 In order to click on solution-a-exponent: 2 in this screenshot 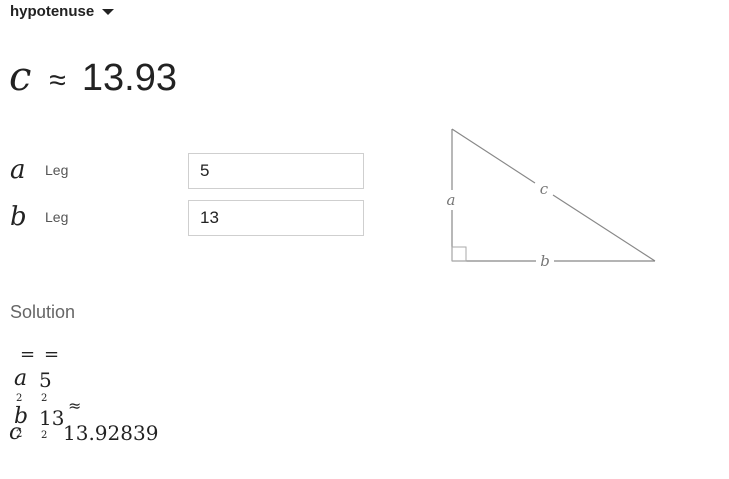, I will do `click(19, 398)`.